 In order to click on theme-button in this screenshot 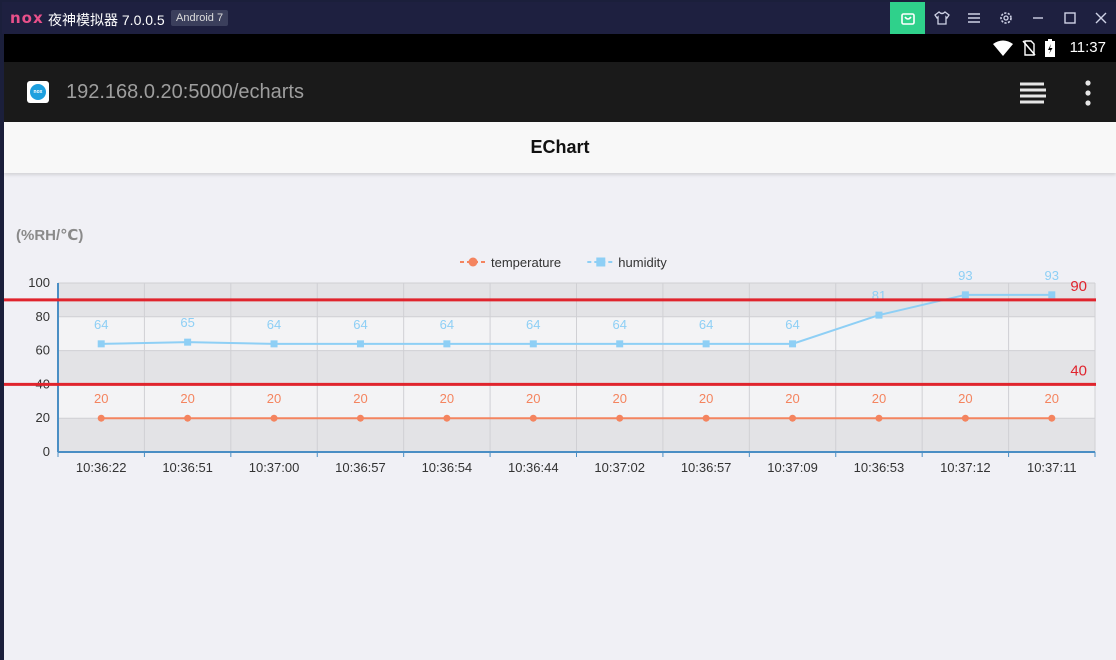, I will do `click(942, 18)`.